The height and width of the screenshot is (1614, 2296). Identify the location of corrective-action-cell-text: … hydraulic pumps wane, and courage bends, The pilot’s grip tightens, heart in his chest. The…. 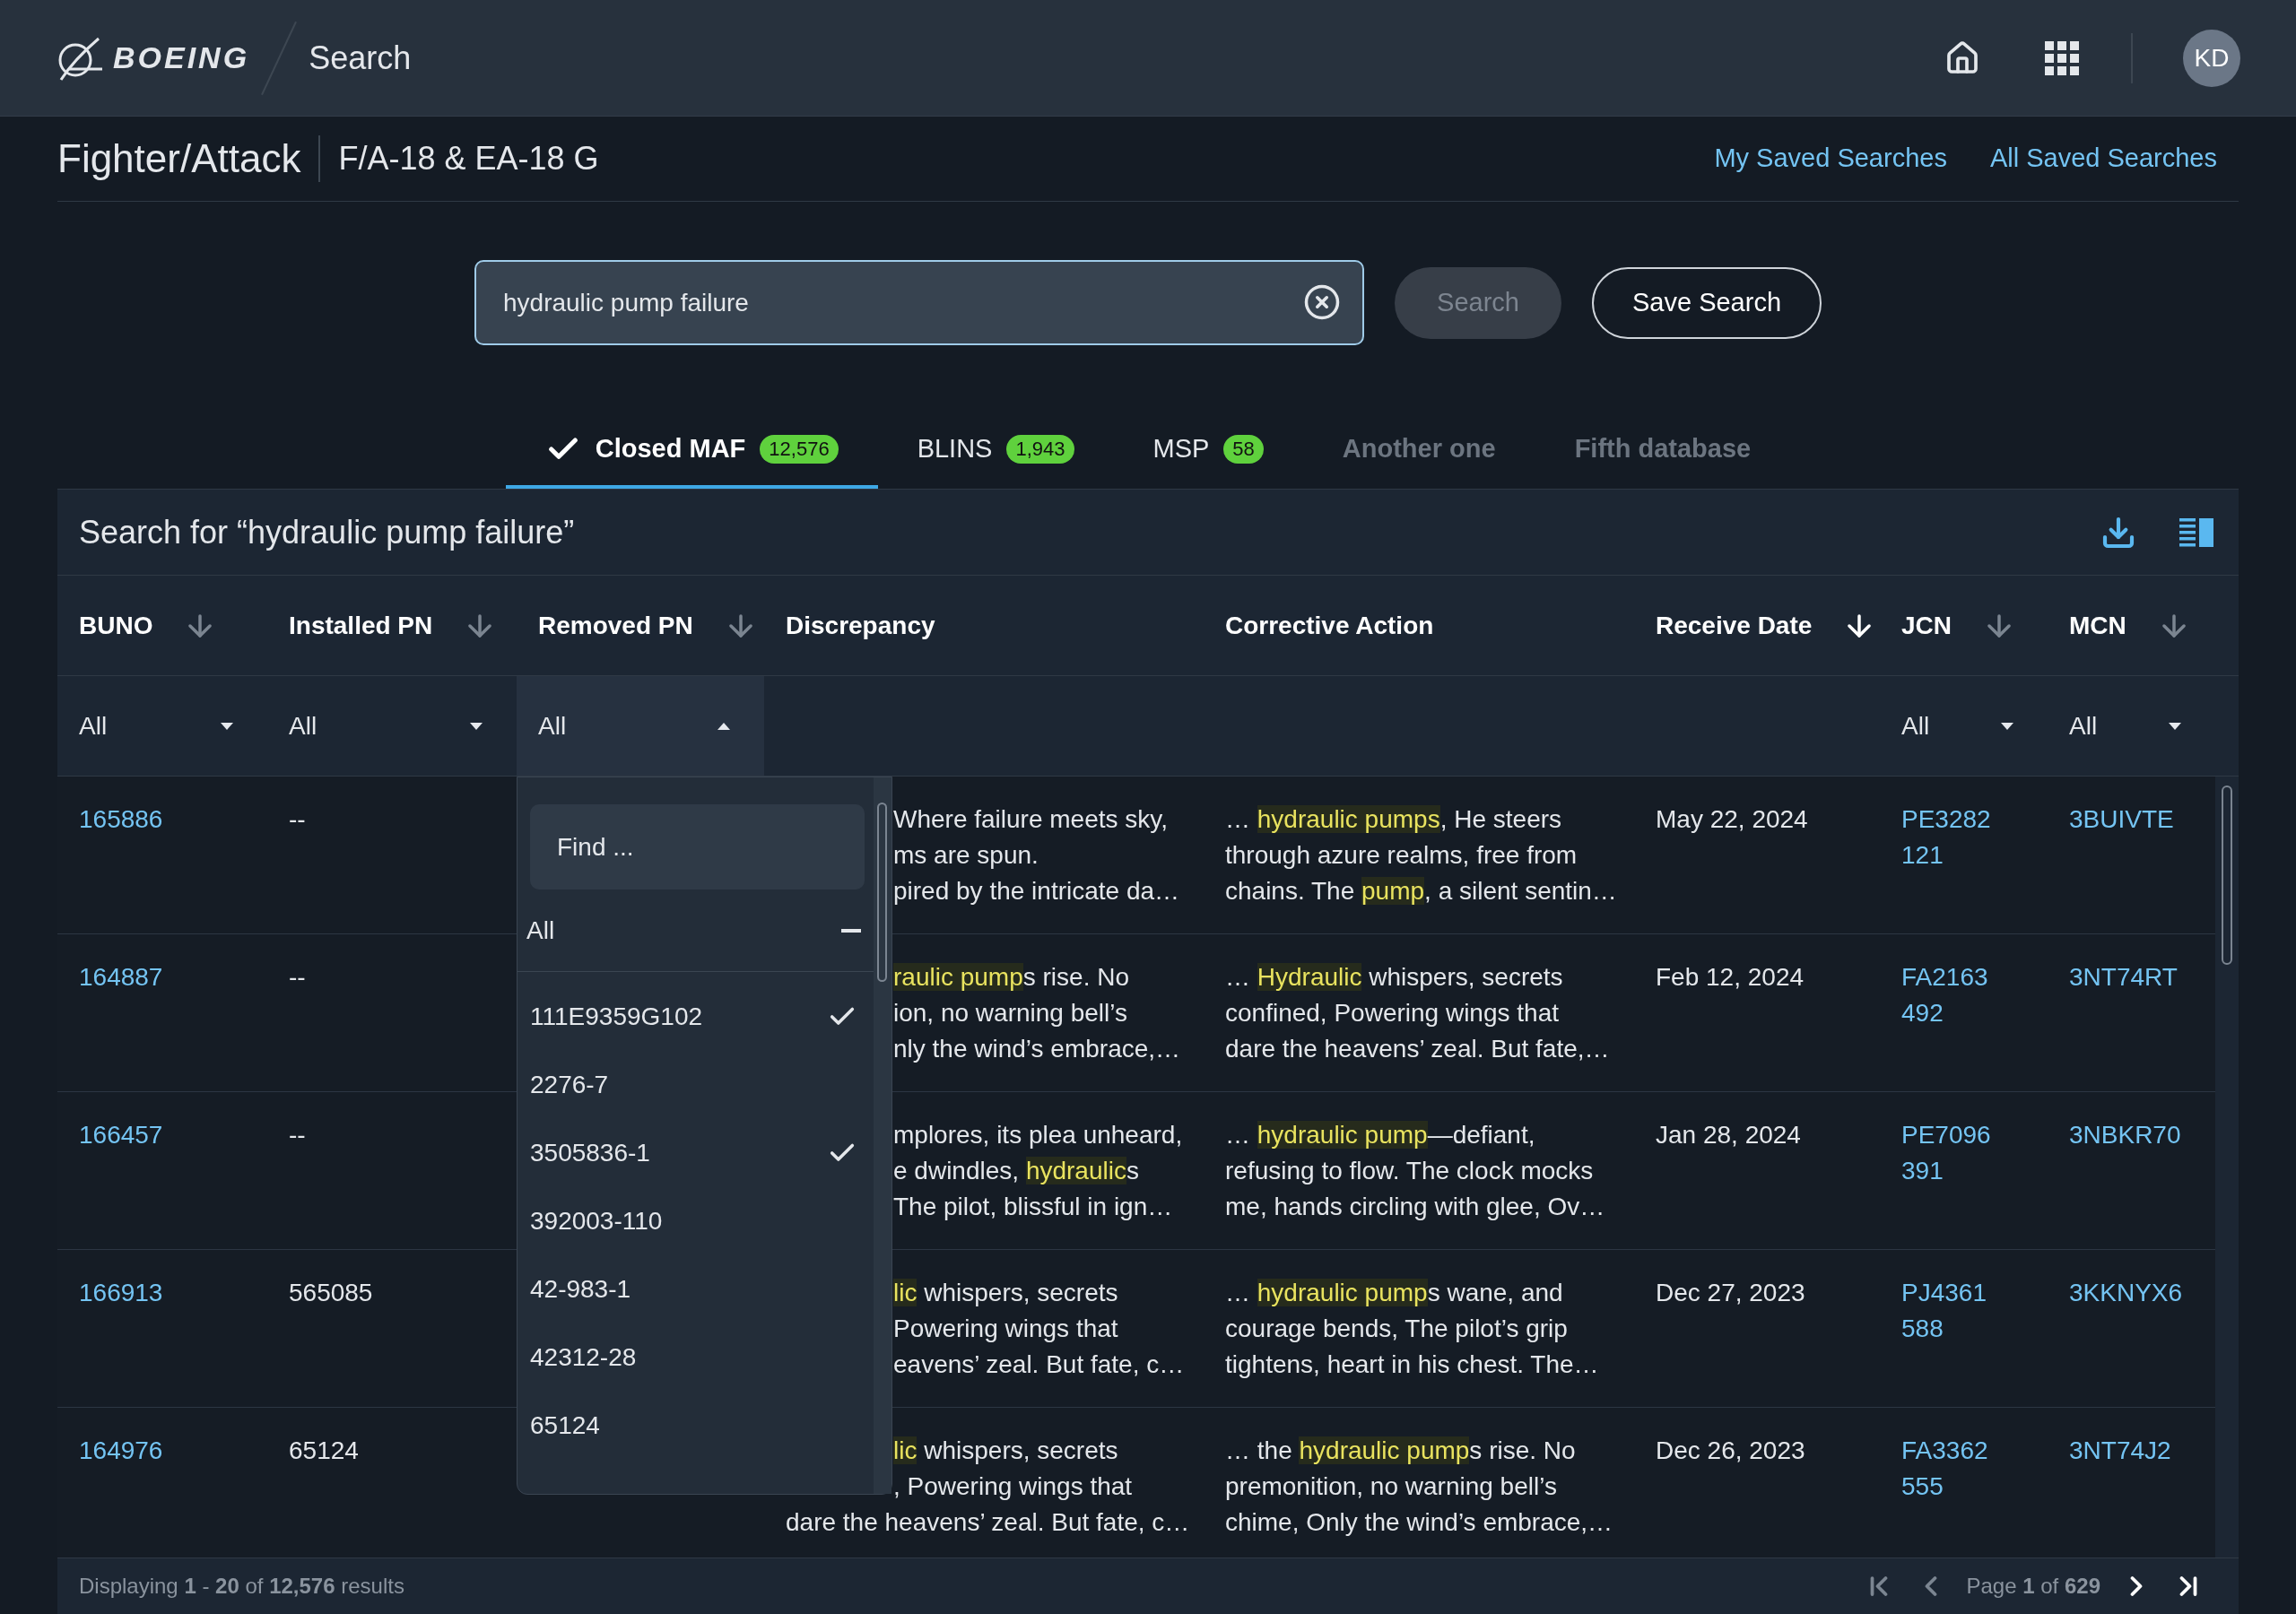
(1412, 1329).